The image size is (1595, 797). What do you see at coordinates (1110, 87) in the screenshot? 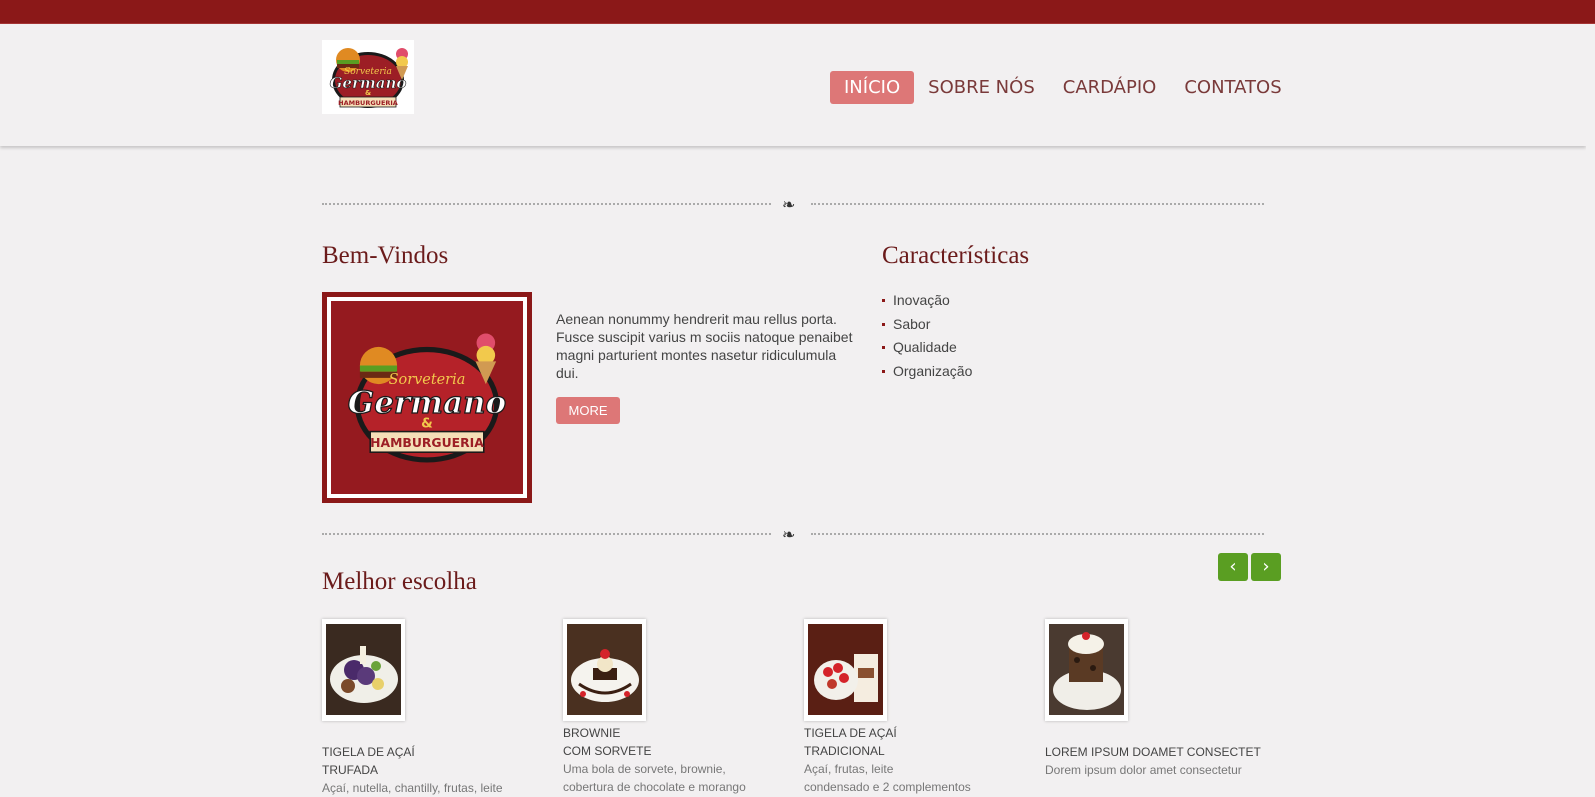
I see `nav-cardapio: CARDÁPIO` at bounding box center [1110, 87].